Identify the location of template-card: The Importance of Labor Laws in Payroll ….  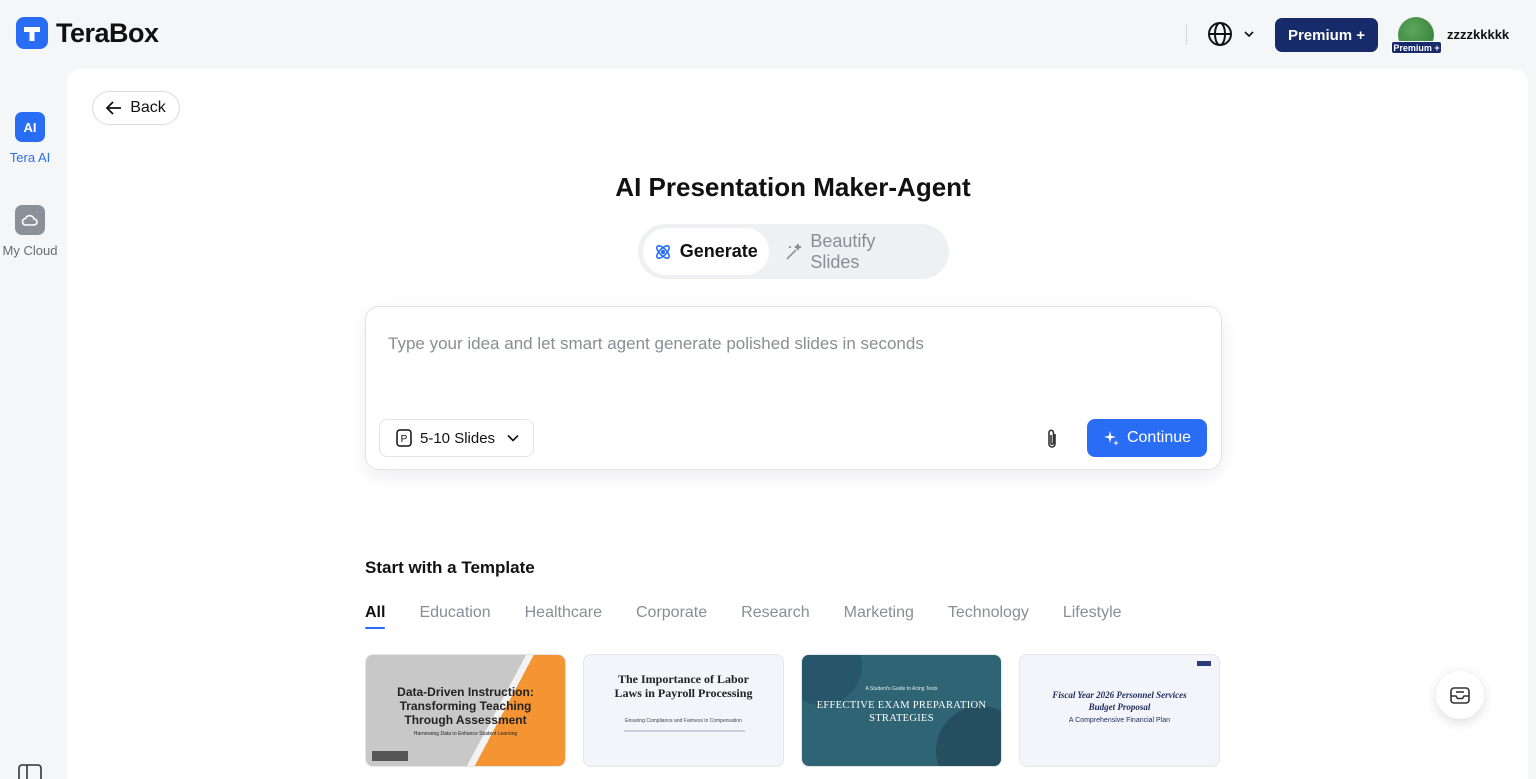
(683, 710).